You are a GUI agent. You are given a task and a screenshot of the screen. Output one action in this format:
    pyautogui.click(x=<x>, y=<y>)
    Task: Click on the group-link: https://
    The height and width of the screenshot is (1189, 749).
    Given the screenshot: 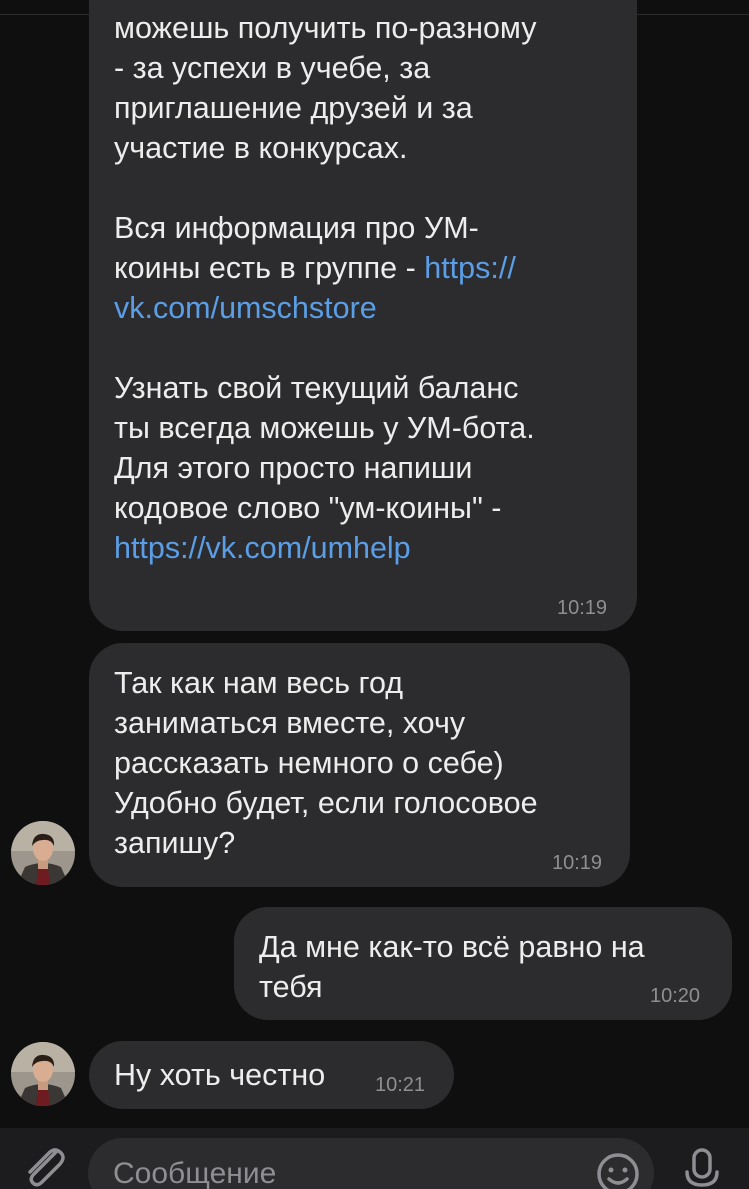 What is the action you would take?
    pyautogui.click(x=470, y=268)
    